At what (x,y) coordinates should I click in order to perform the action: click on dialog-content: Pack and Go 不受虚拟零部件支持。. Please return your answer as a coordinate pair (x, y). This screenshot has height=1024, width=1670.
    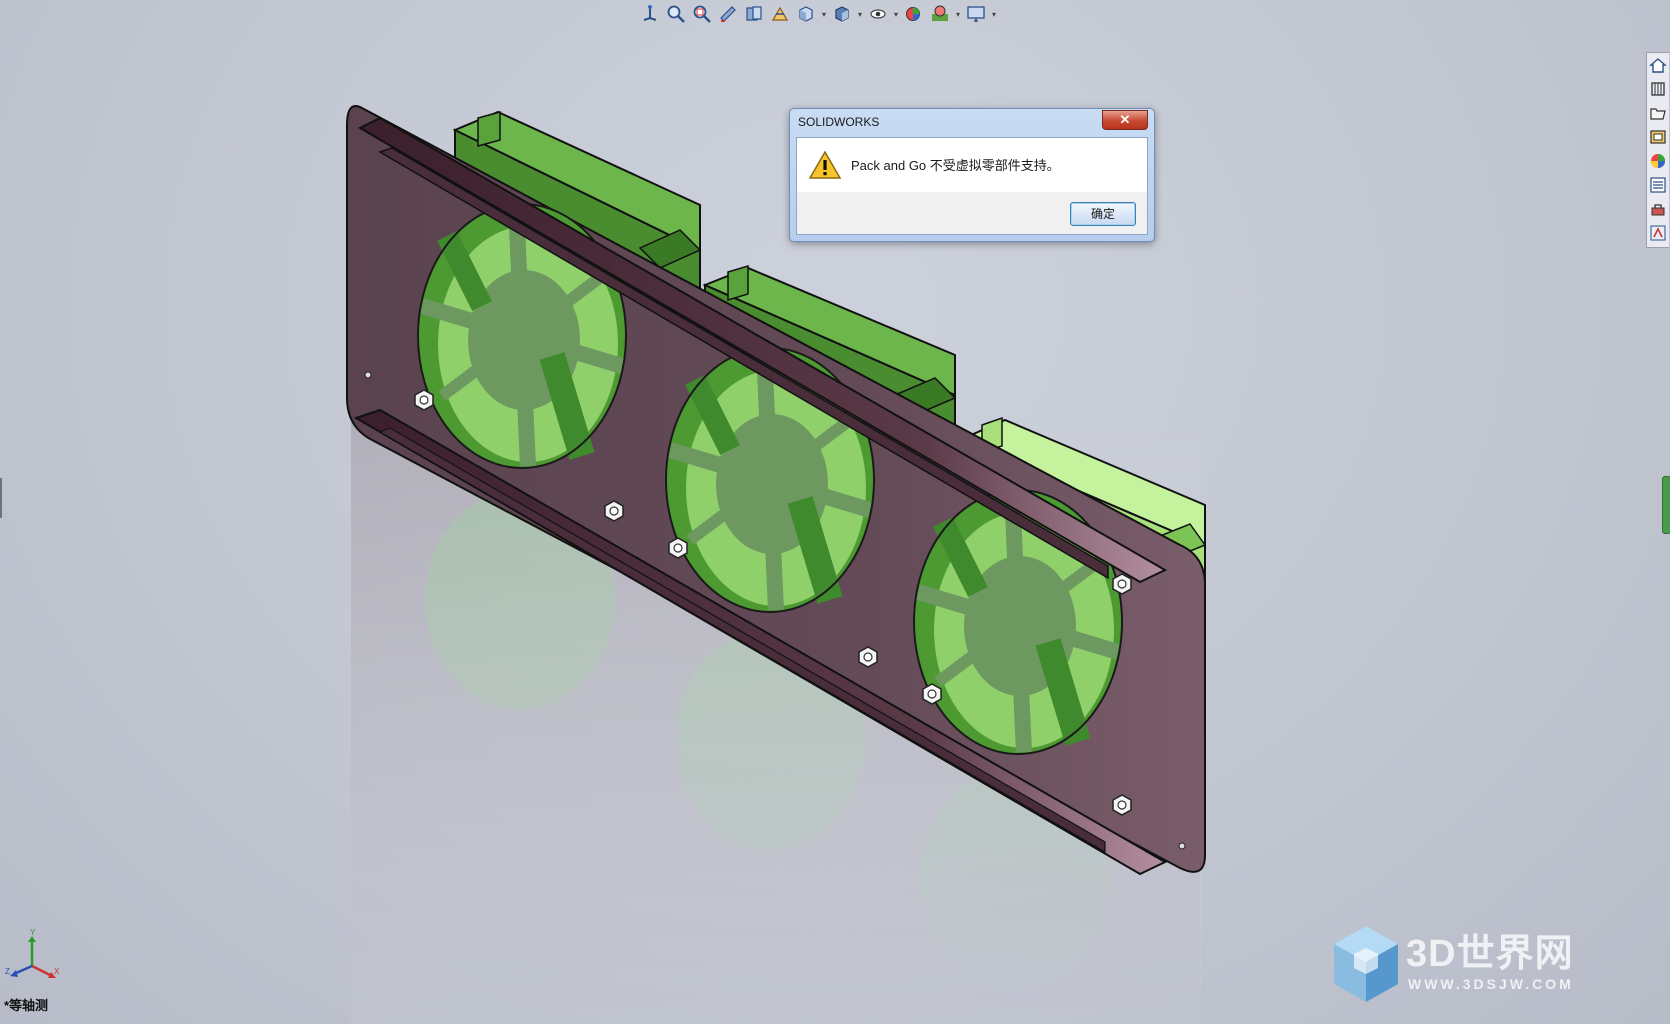
    Looking at the image, I should click on (972, 165).